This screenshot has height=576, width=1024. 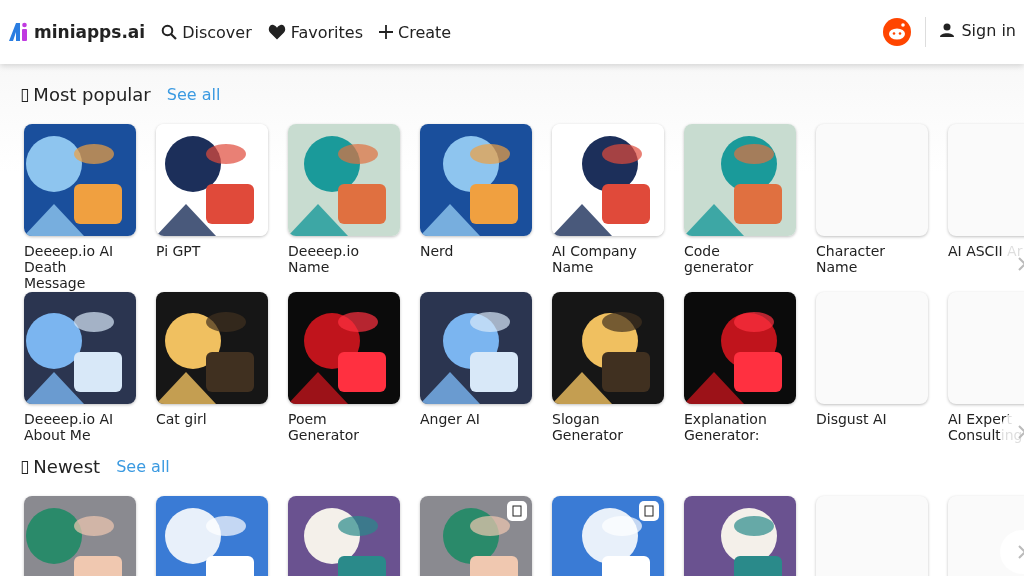 What do you see at coordinates (472, 419) in the screenshot?
I see `app-name: Anger AI` at bounding box center [472, 419].